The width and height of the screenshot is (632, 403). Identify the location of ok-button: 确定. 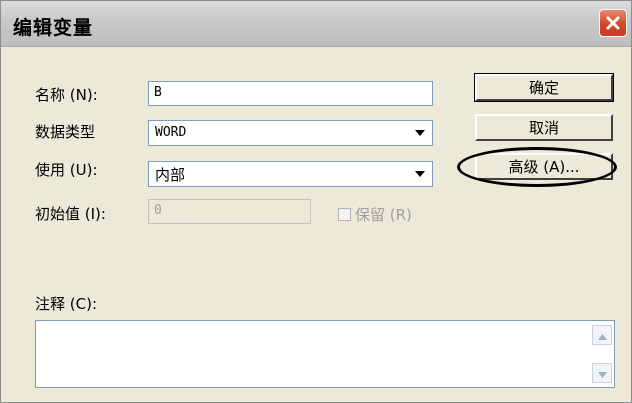
(544, 87).